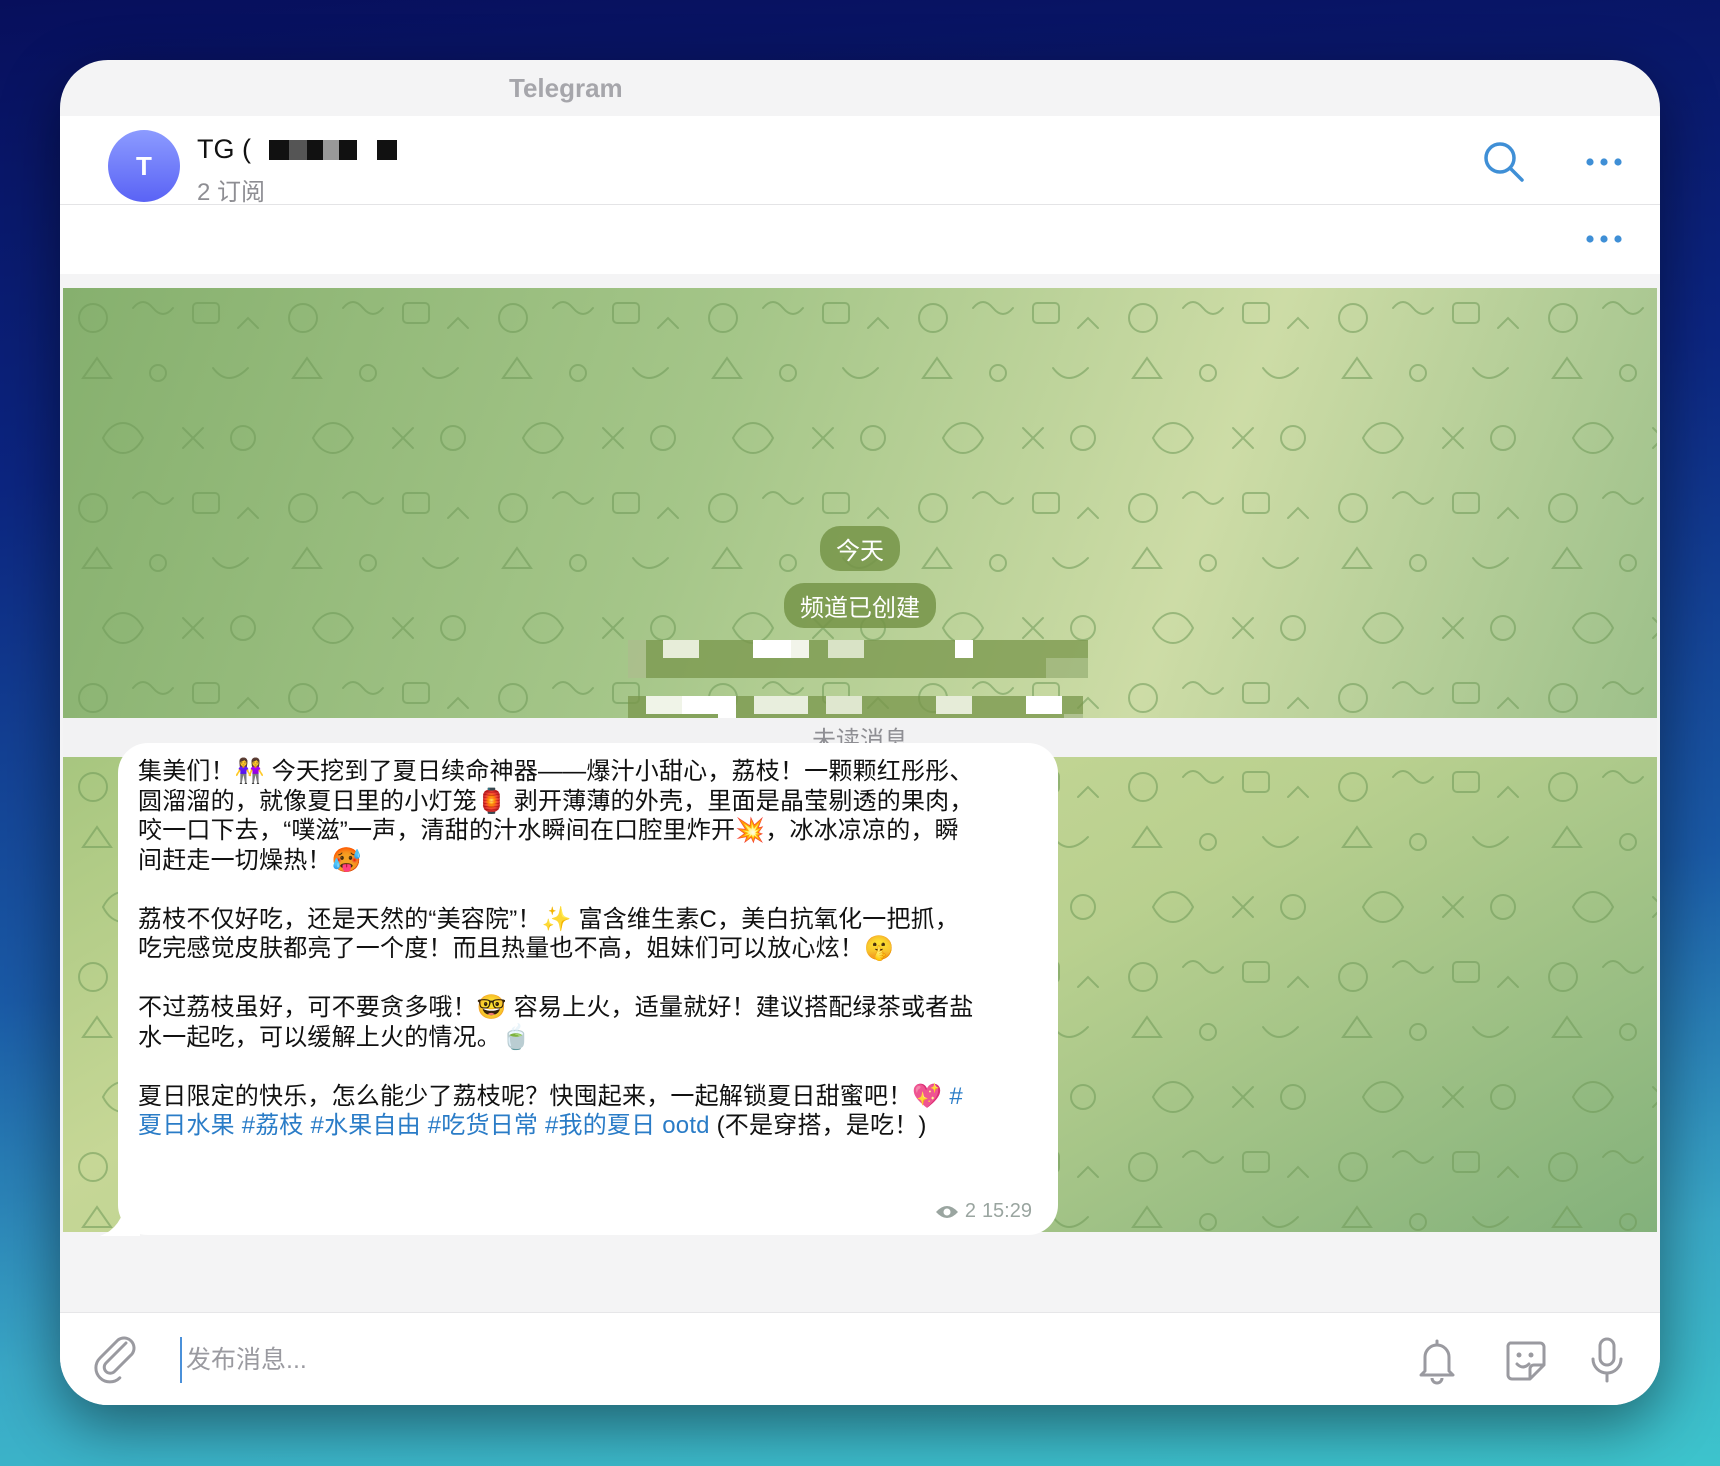 The height and width of the screenshot is (1466, 1720). Describe the element at coordinates (1437, 1360) in the screenshot. I see `bell-icon` at that location.